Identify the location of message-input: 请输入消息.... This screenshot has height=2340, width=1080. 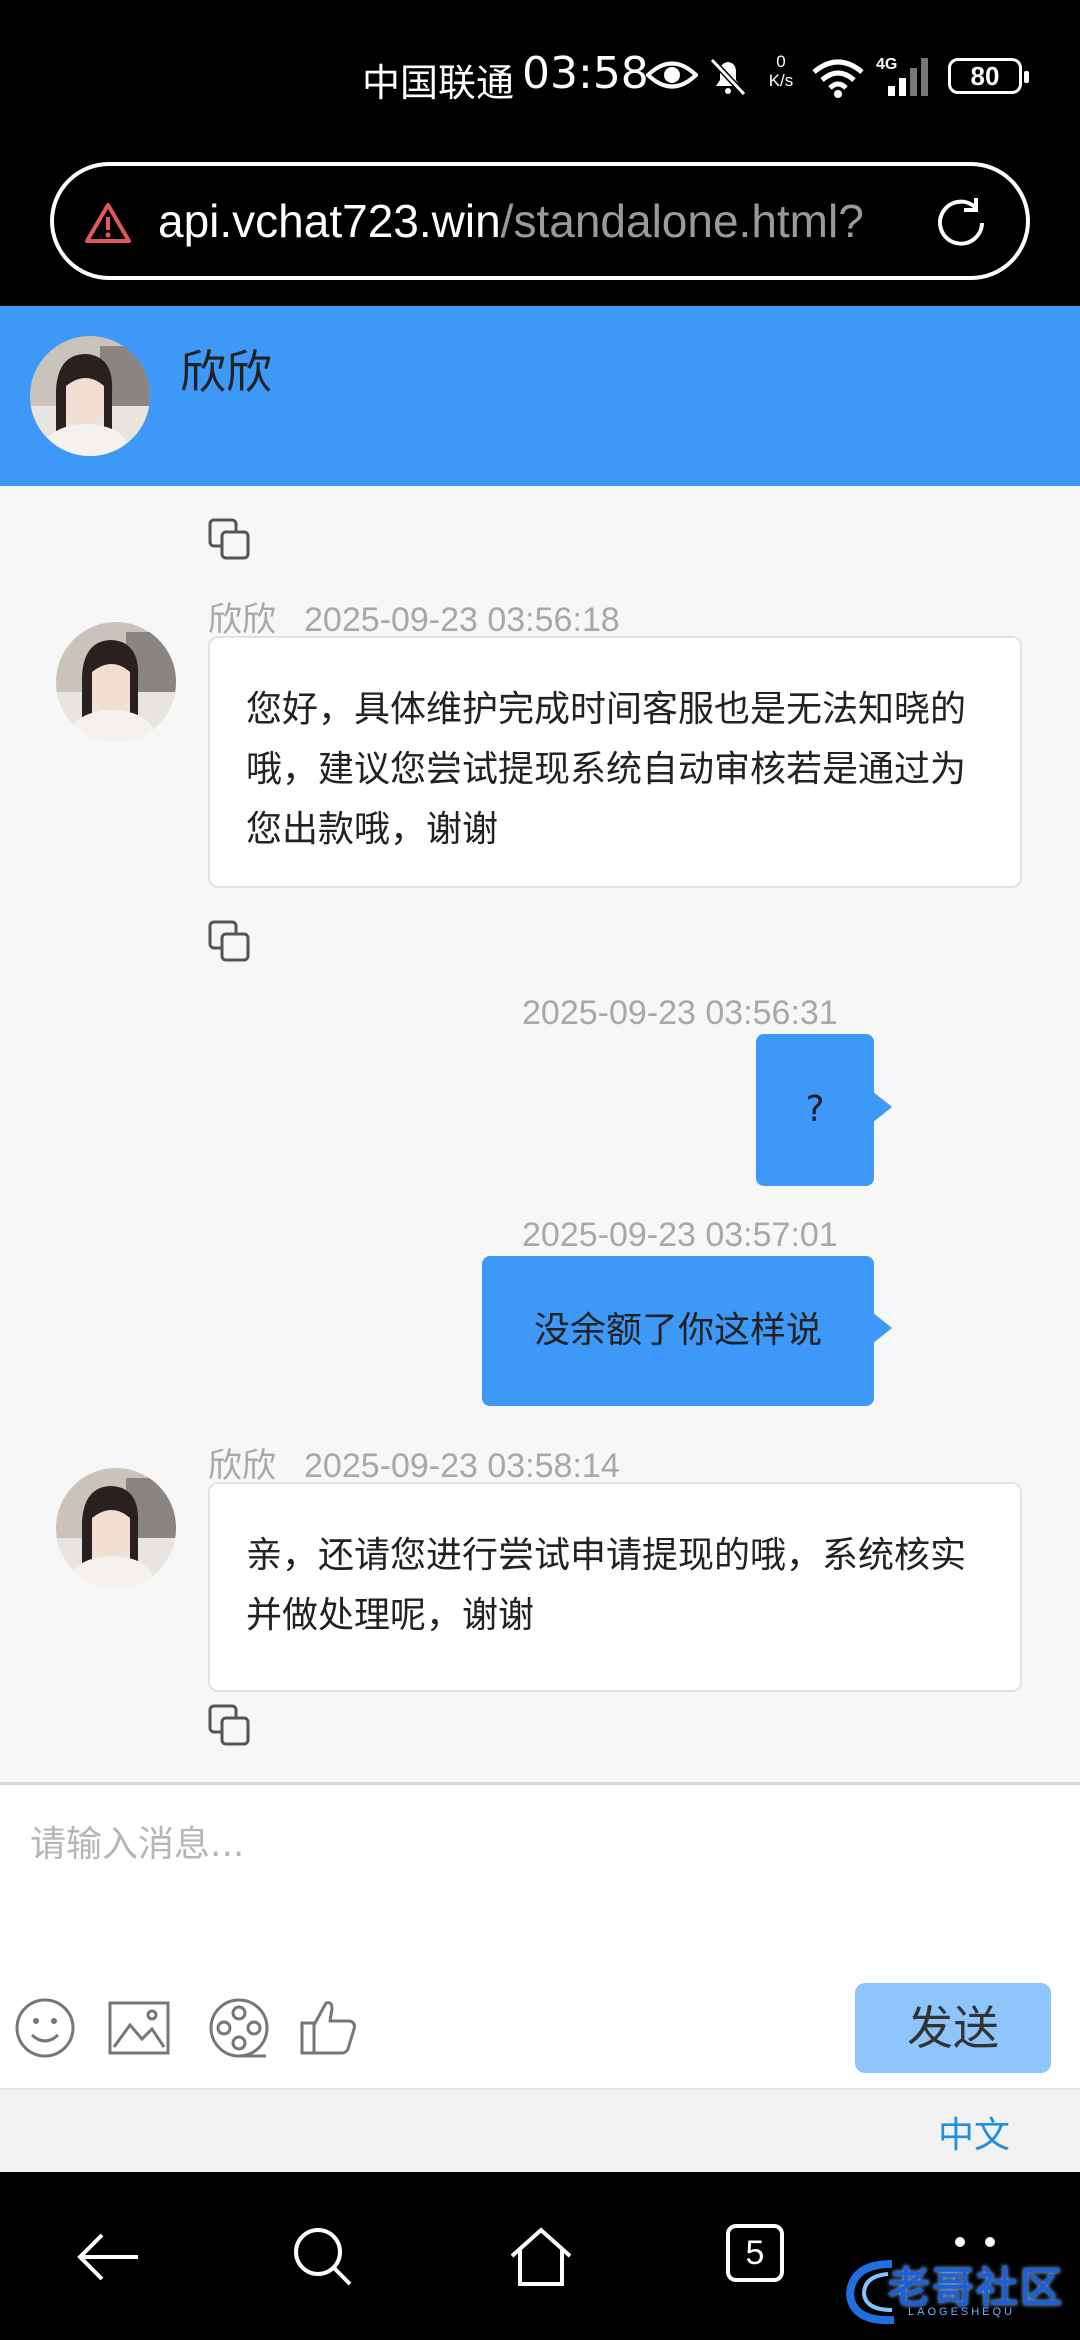
(137, 1841).